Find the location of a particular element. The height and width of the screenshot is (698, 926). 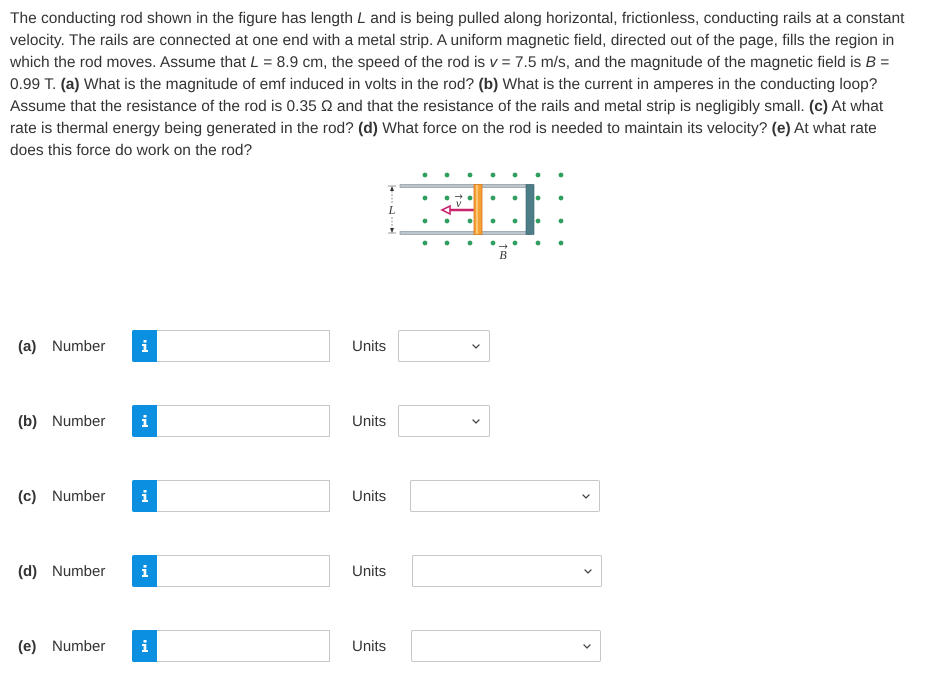

field-label: B is located at coordinates (503, 255).